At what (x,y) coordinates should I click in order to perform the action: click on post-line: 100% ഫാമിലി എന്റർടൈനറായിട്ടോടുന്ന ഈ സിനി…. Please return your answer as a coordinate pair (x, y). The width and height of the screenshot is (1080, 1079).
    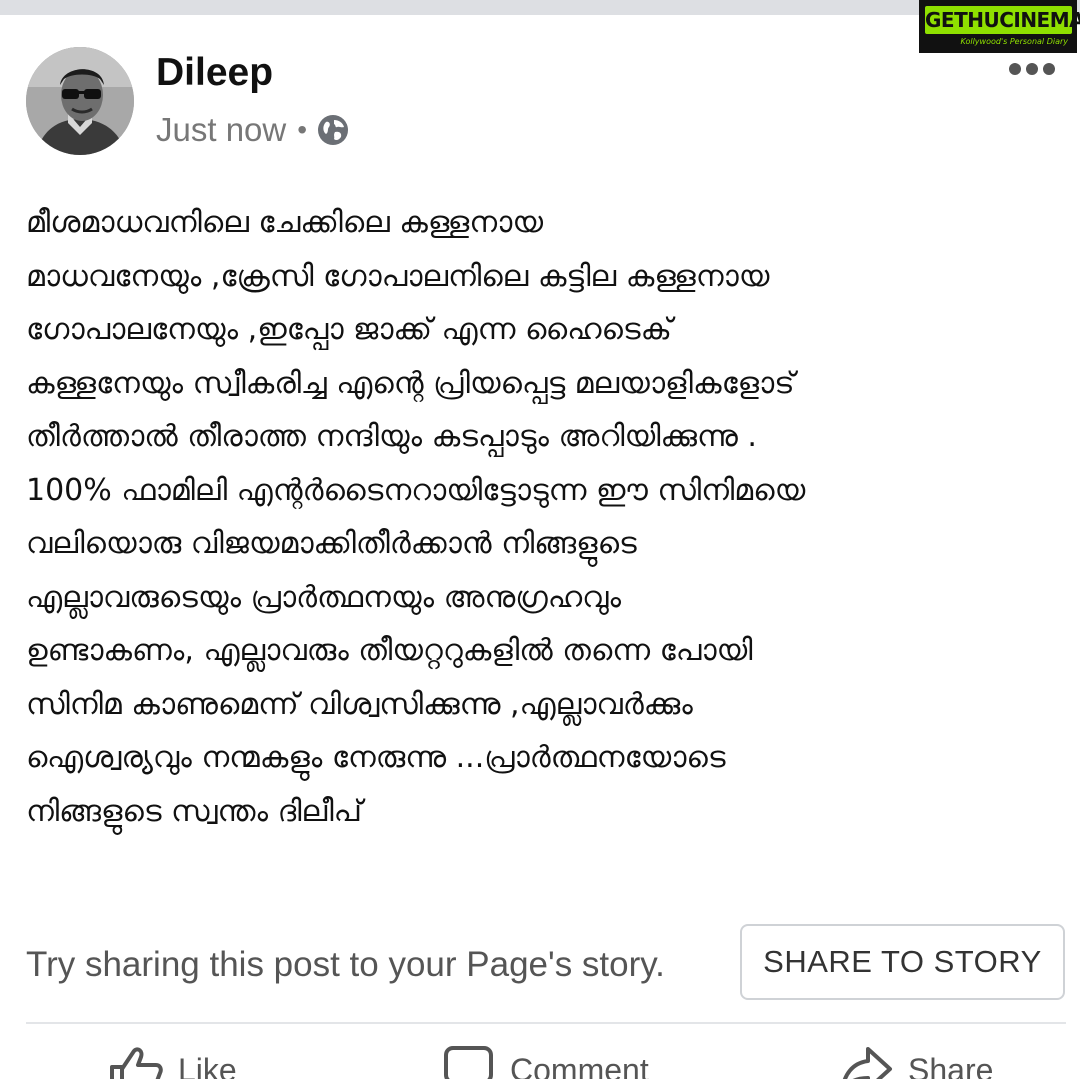
    Looking at the image, I should click on (416, 490).